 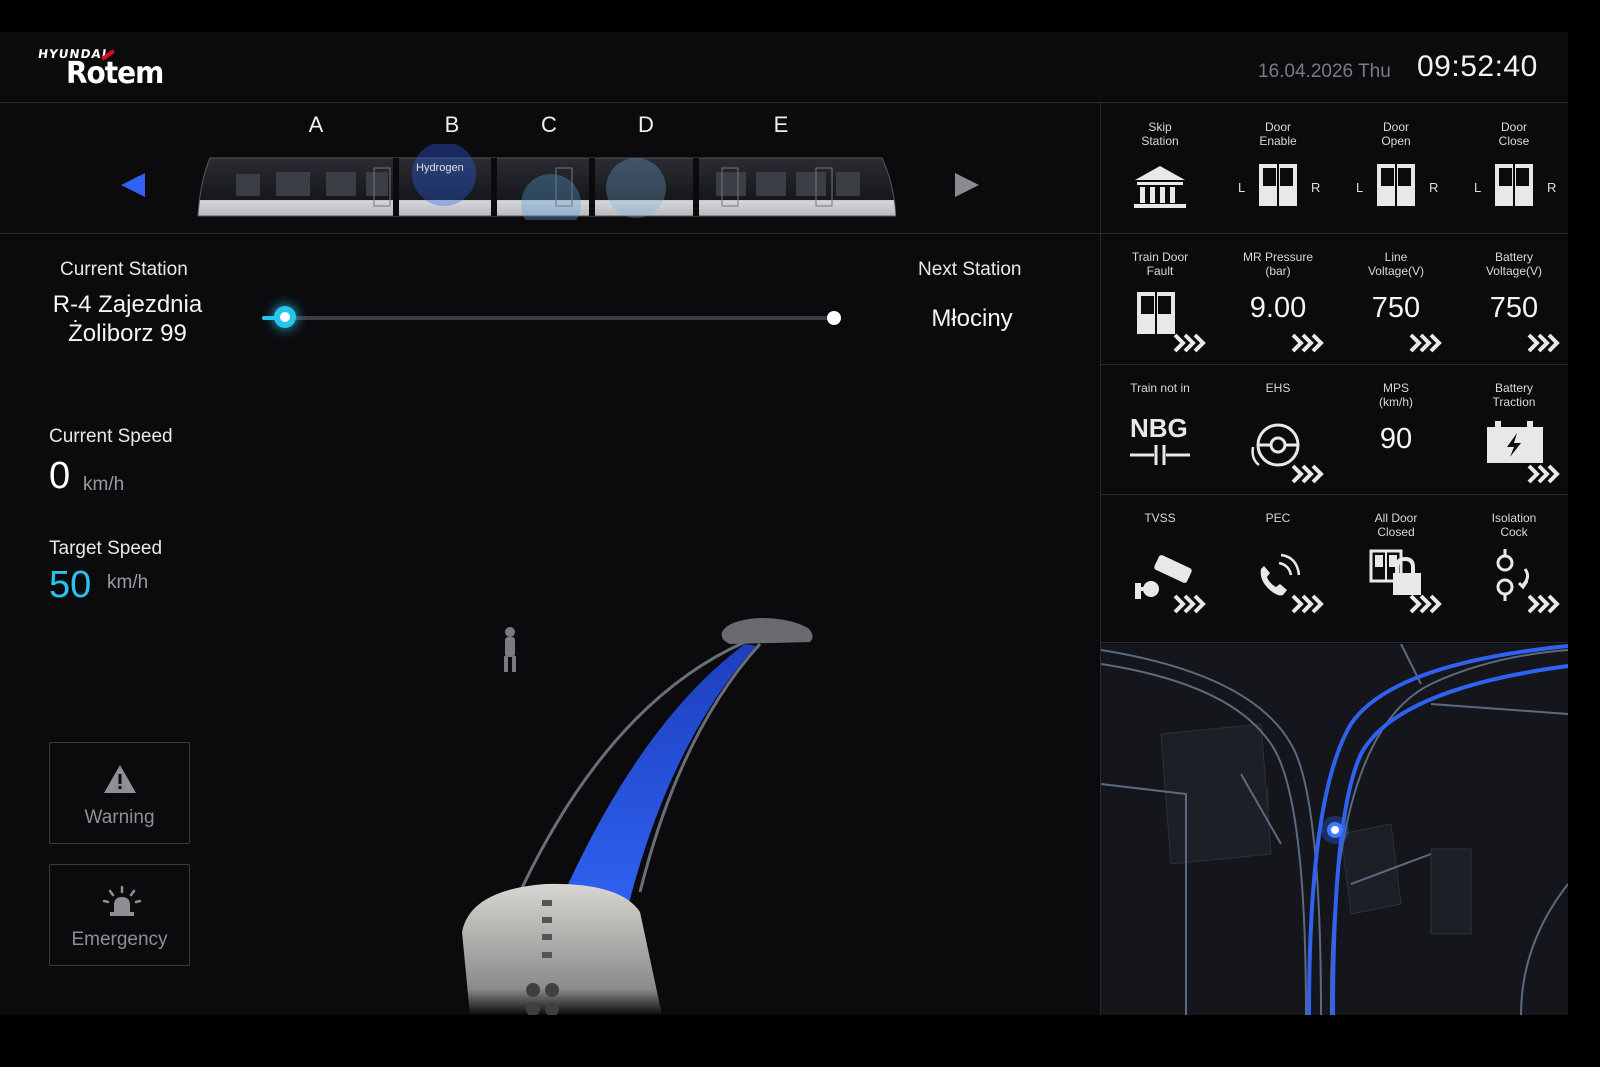 I want to click on line-voltage-indicator: Line Voltage(V) 750, so click(x=1396, y=299).